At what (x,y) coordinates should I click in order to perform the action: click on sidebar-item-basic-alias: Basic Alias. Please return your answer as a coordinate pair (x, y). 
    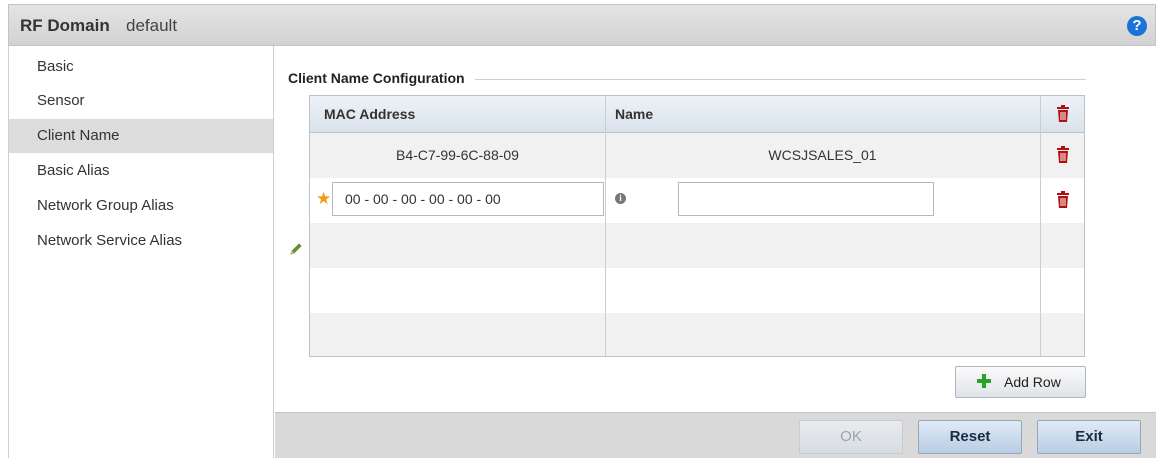
    Looking at the image, I should click on (141, 171).